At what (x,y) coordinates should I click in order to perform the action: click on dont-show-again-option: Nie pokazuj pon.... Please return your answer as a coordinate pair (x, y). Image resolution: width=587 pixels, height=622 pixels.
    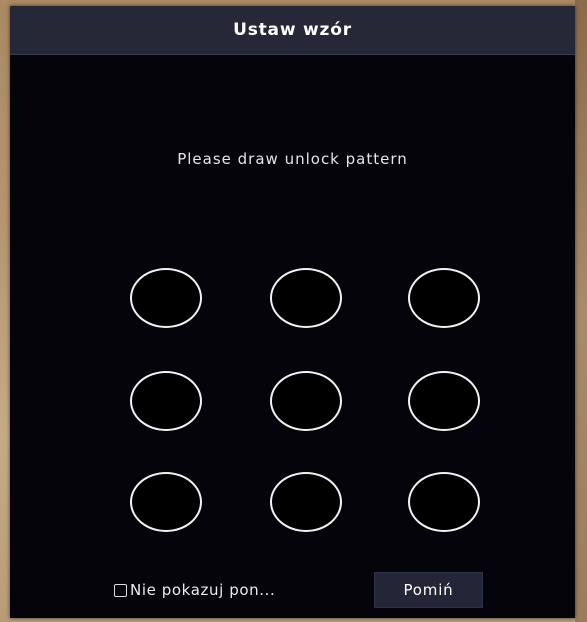
    Looking at the image, I should click on (194, 590).